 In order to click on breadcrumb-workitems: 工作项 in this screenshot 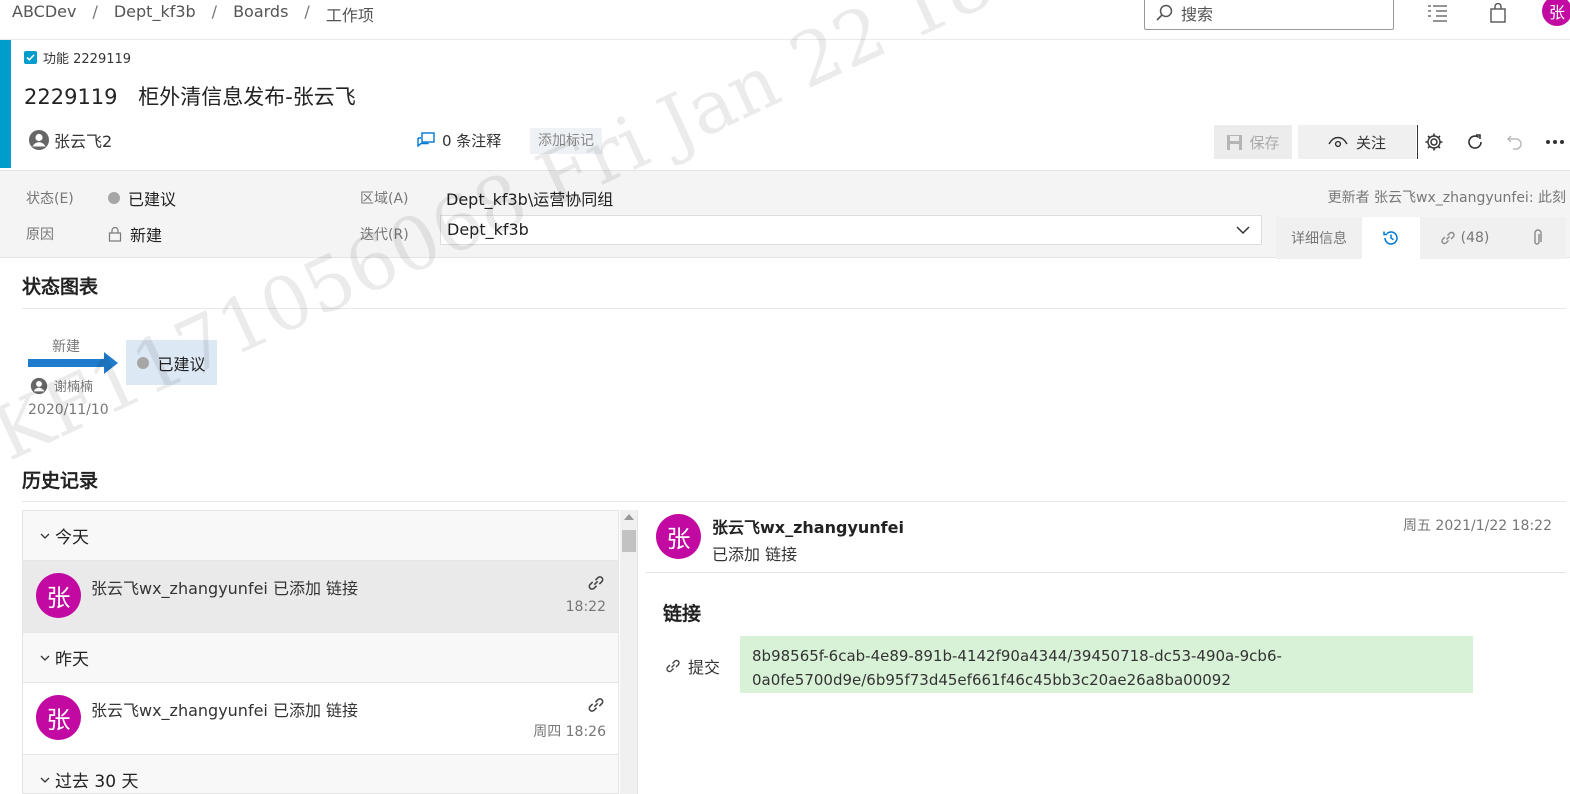, I will do `click(350, 14)`.